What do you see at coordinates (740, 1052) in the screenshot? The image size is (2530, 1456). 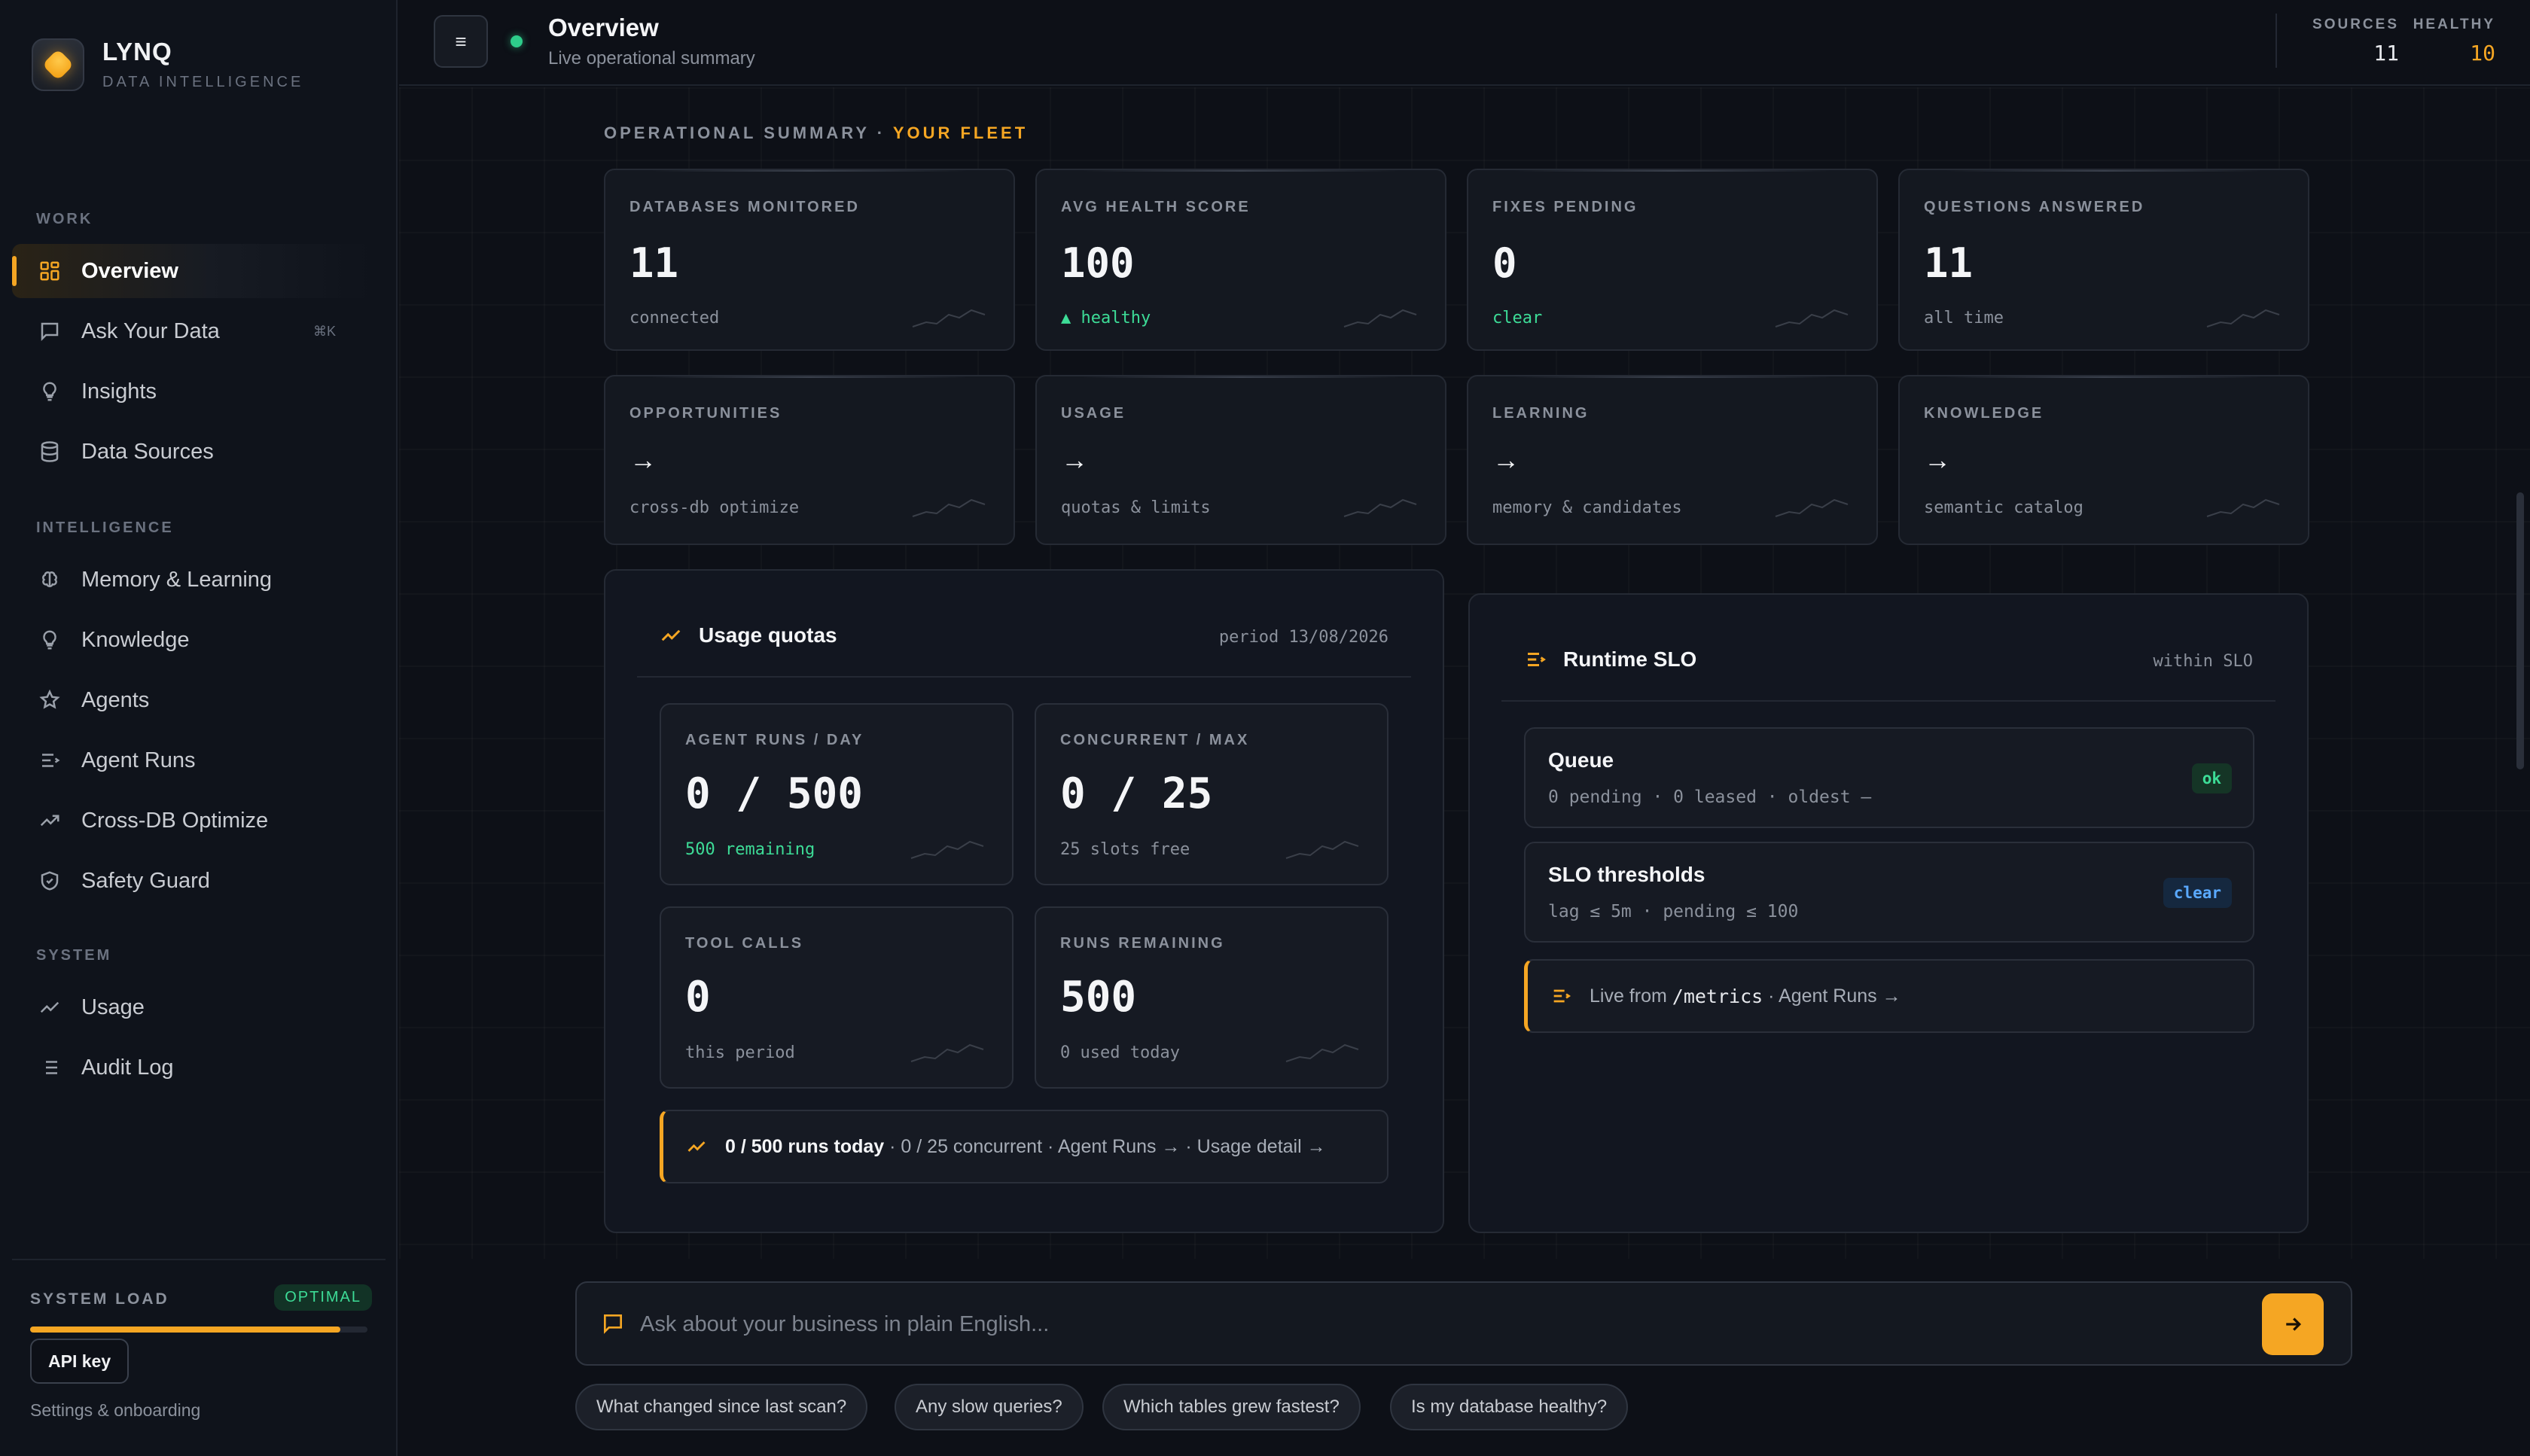 I see `quota-sub: this period` at bounding box center [740, 1052].